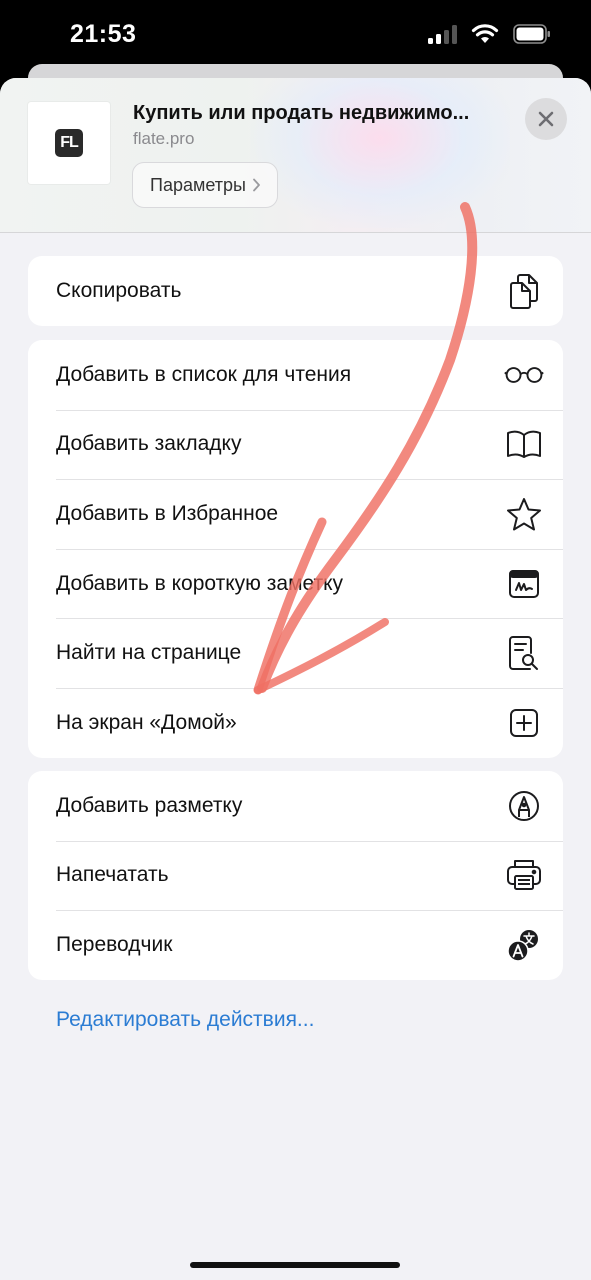 This screenshot has width=591, height=1280. Describe the element at coordinates (295, 1265) in the screenshot. I see `home-indicator` at that location.